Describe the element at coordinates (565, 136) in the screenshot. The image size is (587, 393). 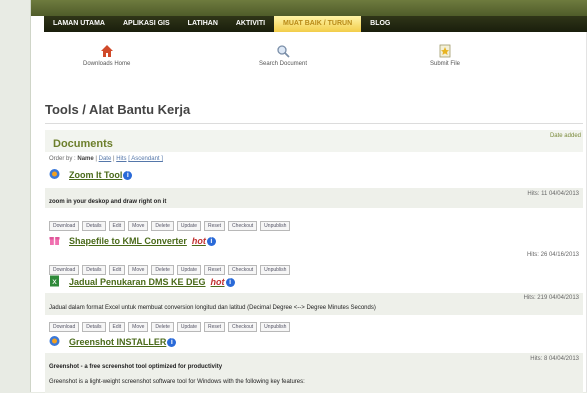
I see `date-added-label: Date added` at that location.